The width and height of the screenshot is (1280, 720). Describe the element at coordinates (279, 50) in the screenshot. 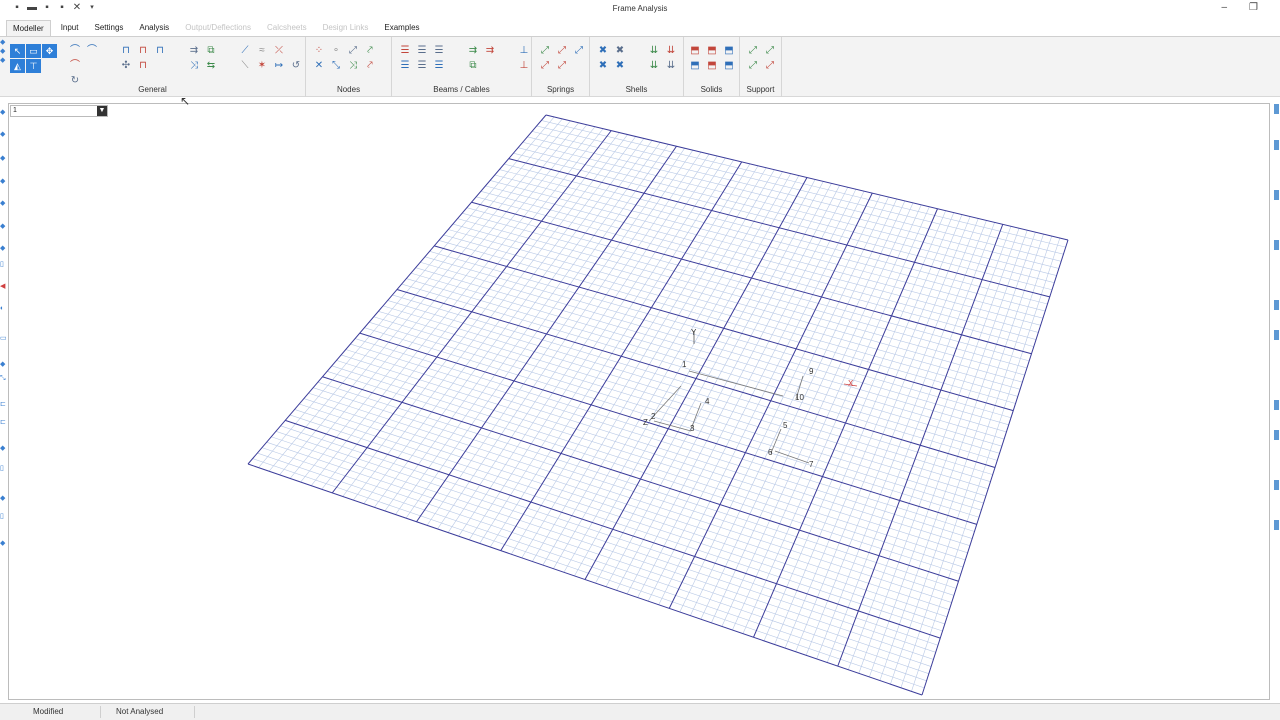

I see `delete-node-icon: ⤫` at that location.